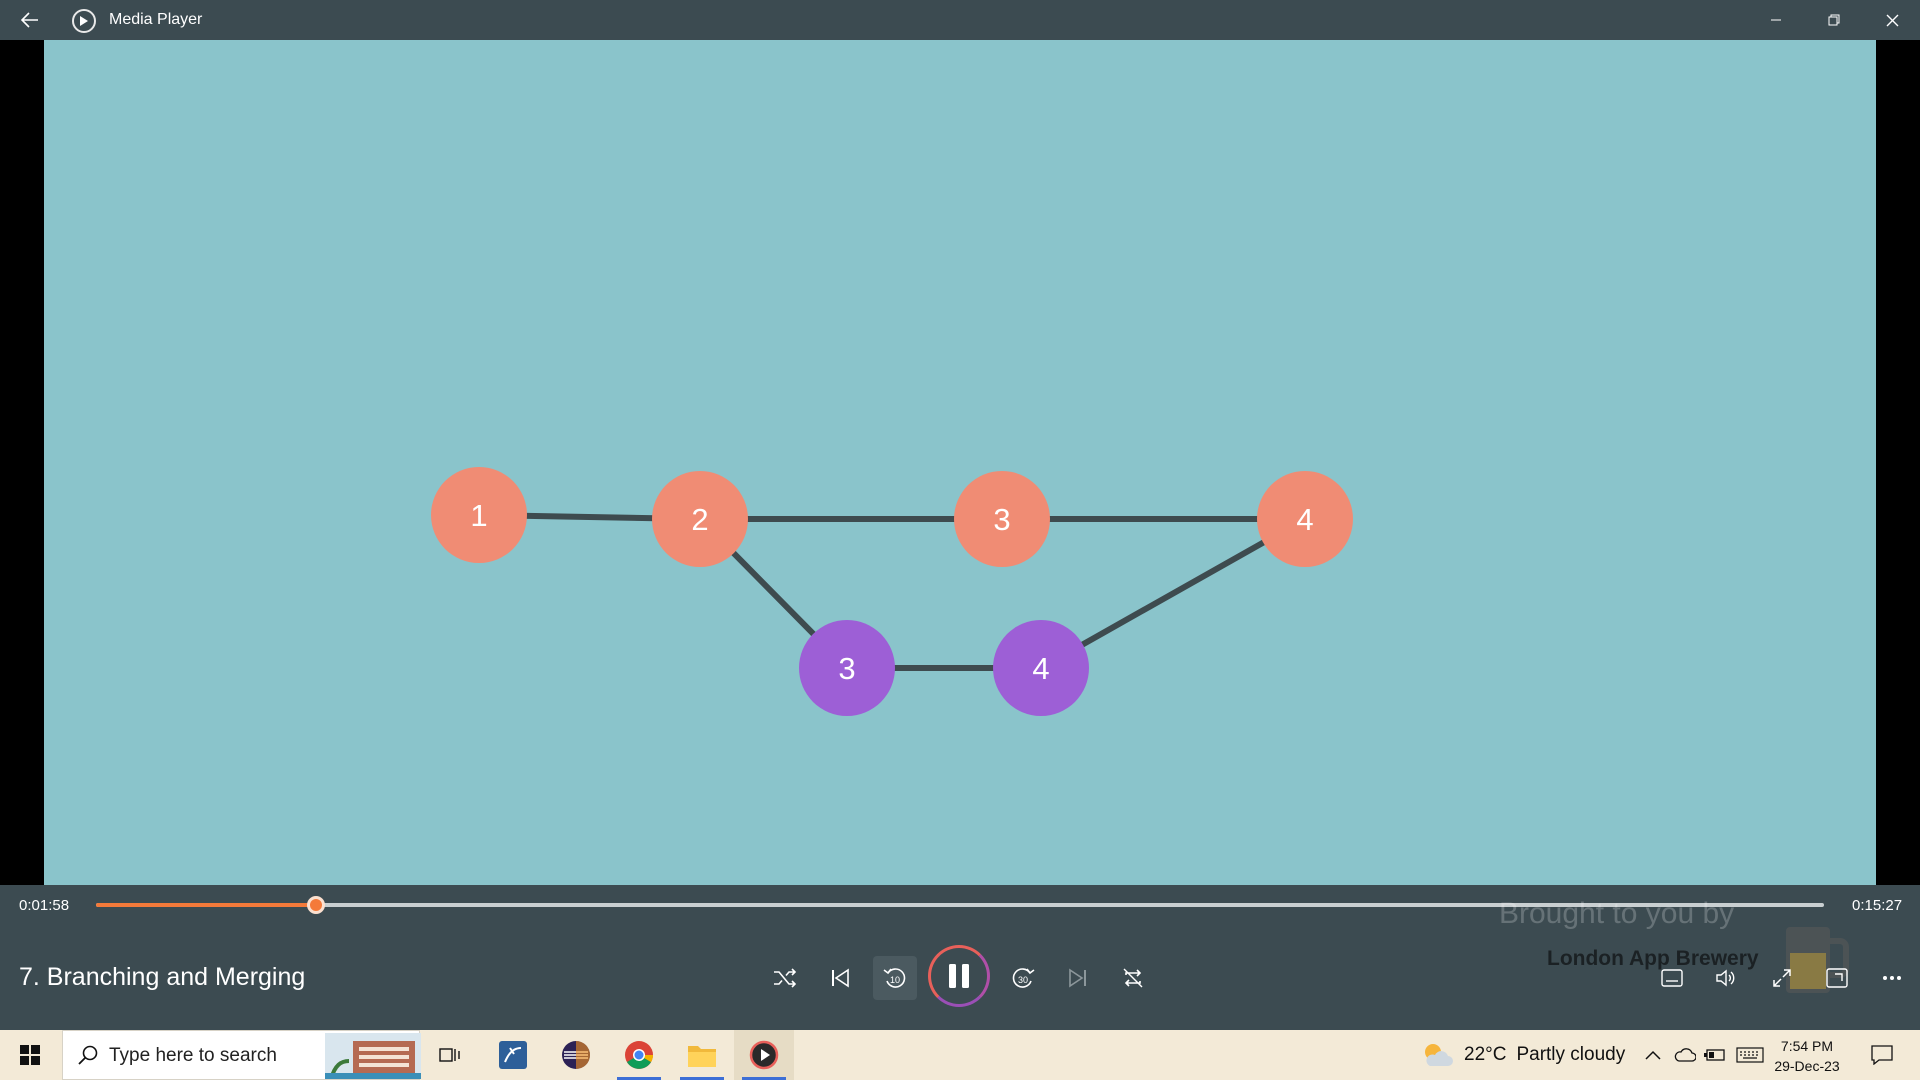  I want to click on repeat-button, so click(1133, 978).